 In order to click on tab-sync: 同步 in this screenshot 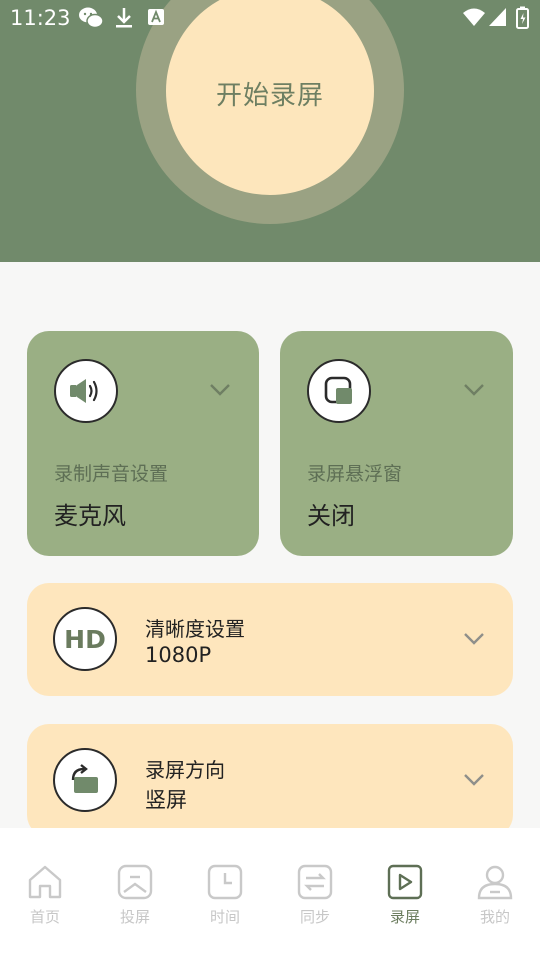, I will do `click(315, 896)`.